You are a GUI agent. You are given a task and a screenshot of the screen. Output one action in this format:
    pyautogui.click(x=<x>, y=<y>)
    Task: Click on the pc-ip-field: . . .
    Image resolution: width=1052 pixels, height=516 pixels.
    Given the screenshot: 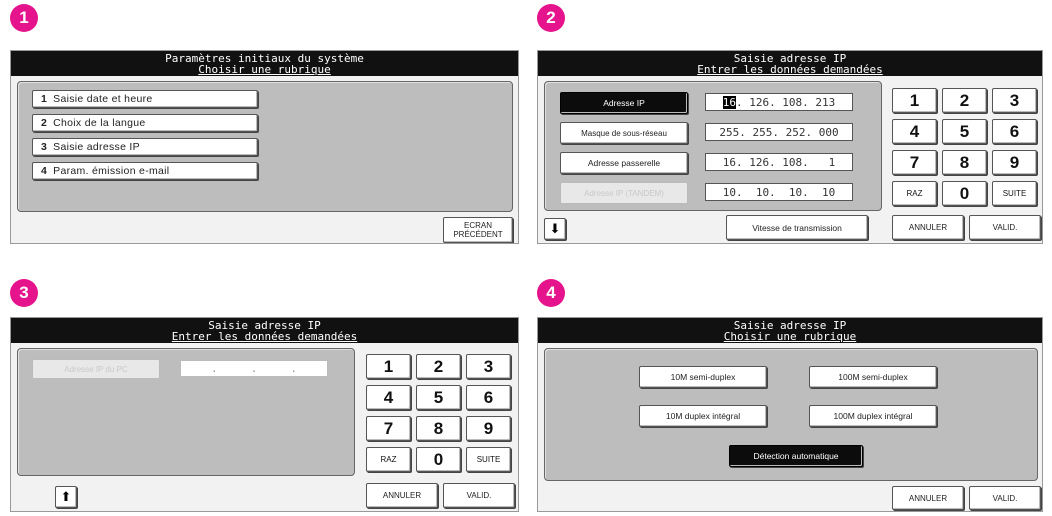 What is the action you would take?
    pyautogui.click(x=254, y=368)
    